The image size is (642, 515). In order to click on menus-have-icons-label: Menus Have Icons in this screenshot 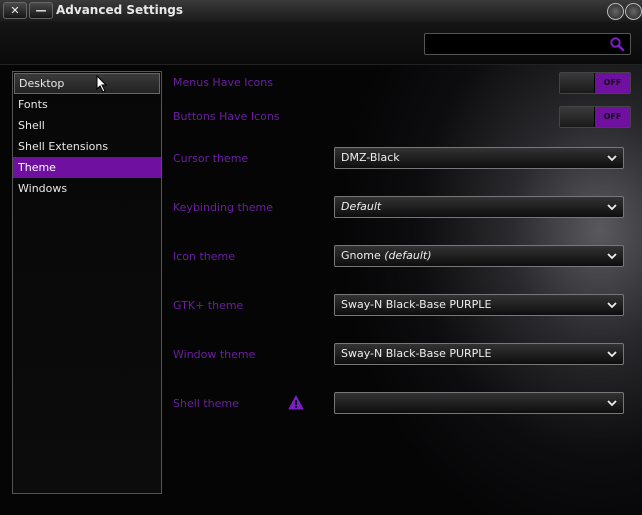, I will do `click(223, 82)`.